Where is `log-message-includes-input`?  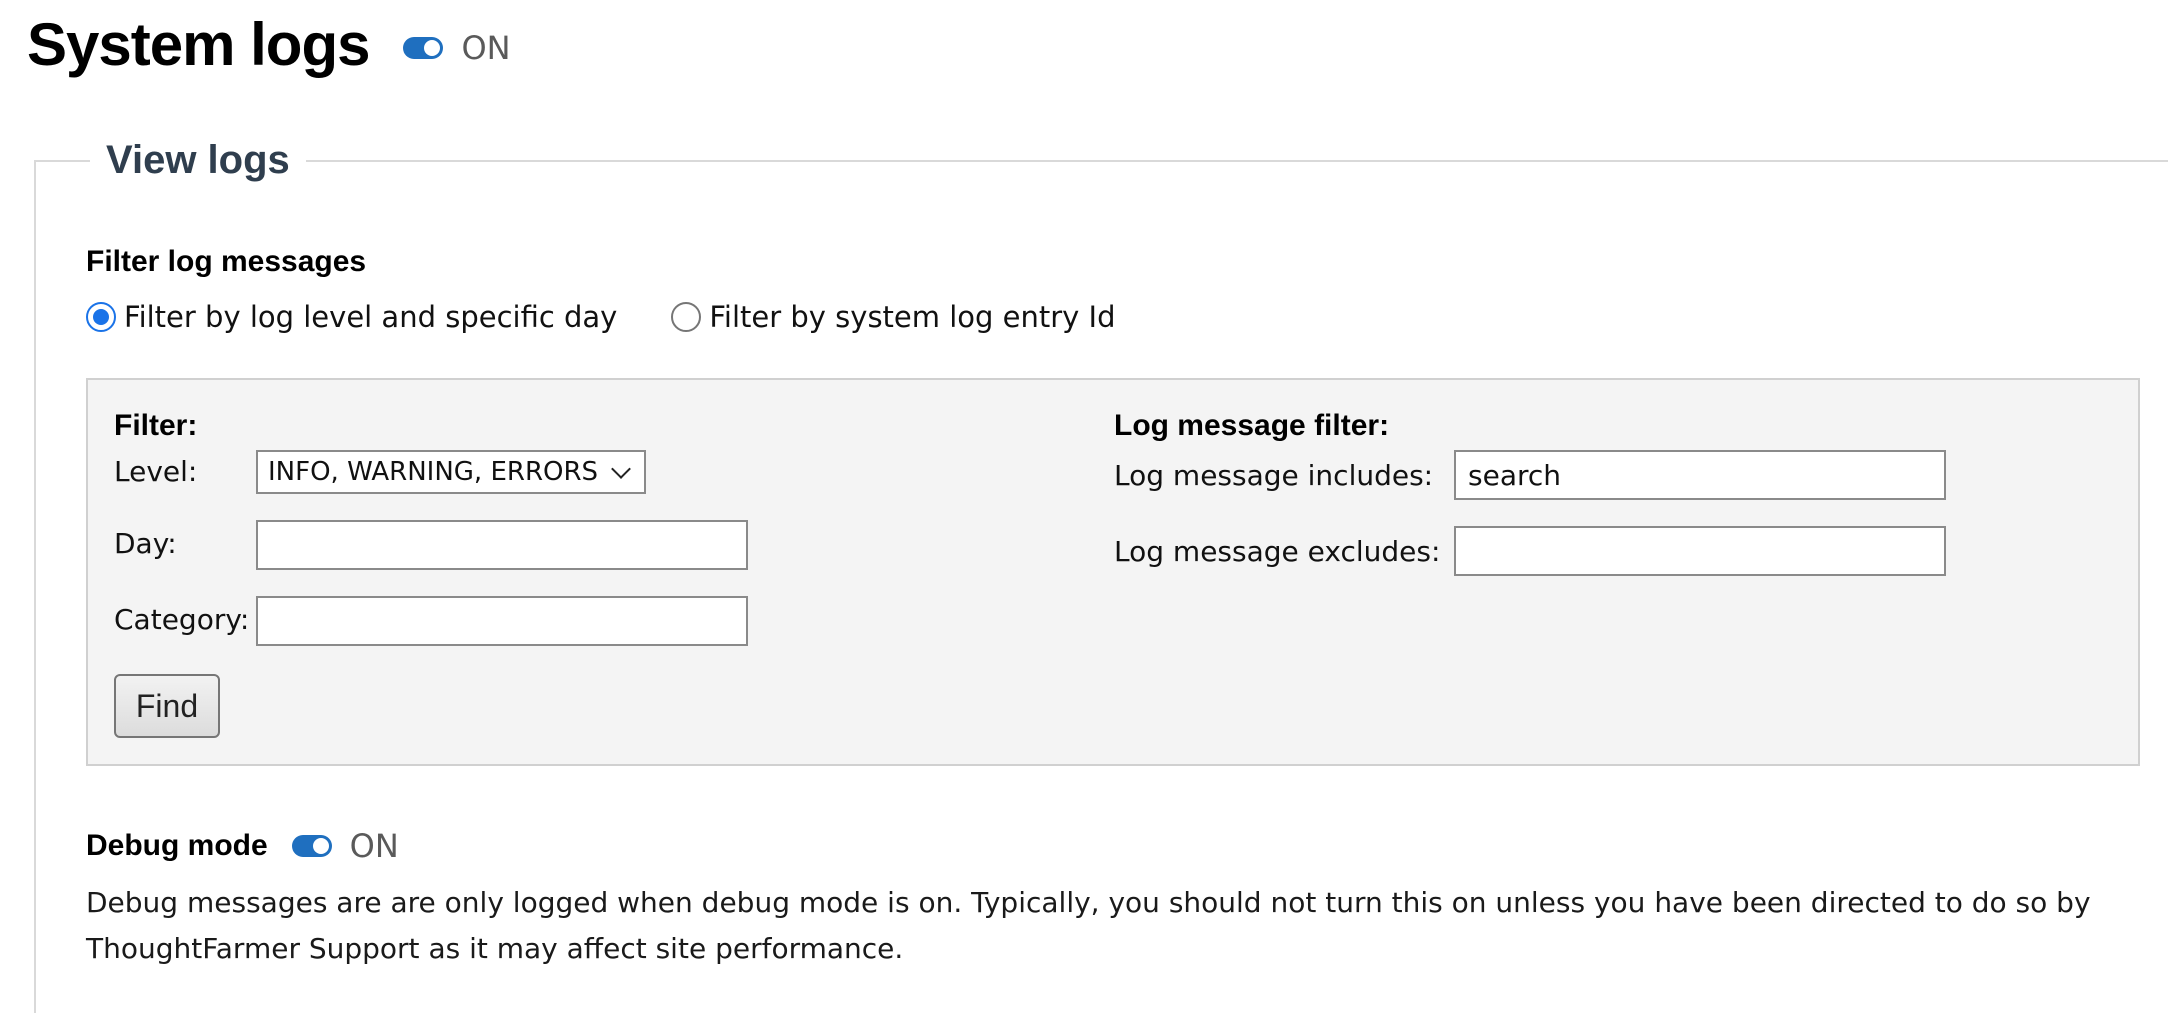 log-message-includes-input is located at coordinates (1700, 475).